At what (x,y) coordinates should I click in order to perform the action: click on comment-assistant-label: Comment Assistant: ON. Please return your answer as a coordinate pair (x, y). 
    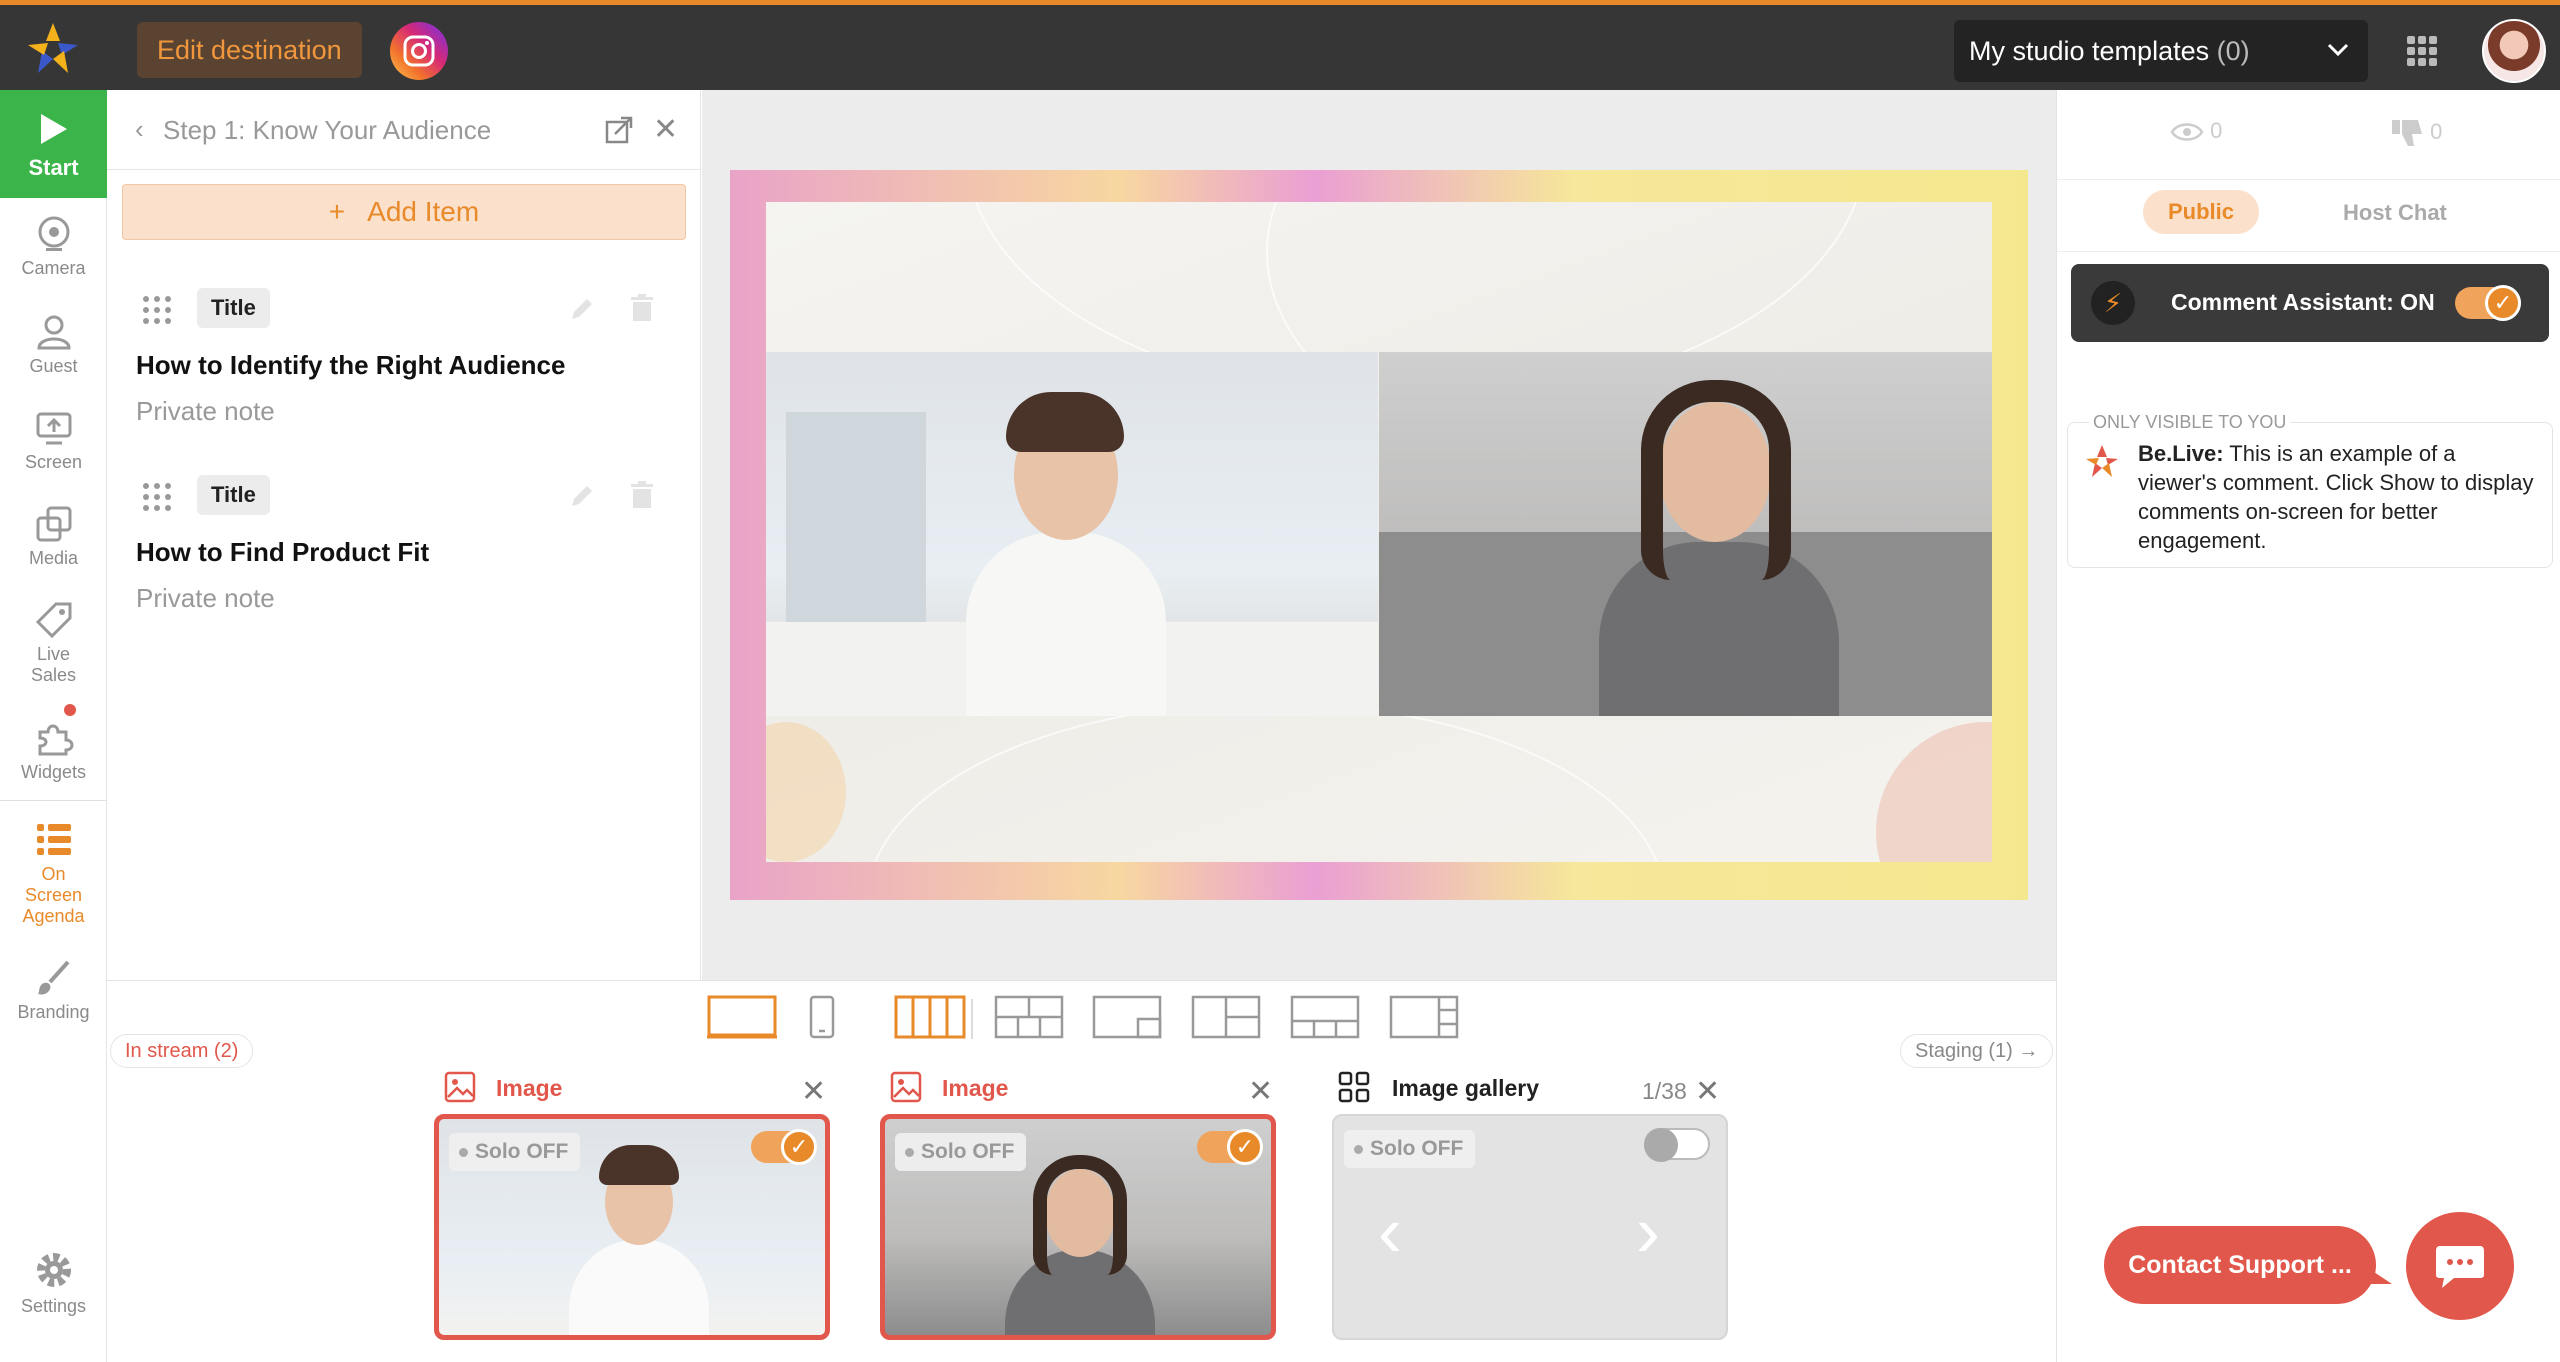
    Looking at the image, I should click on (2303, 302).